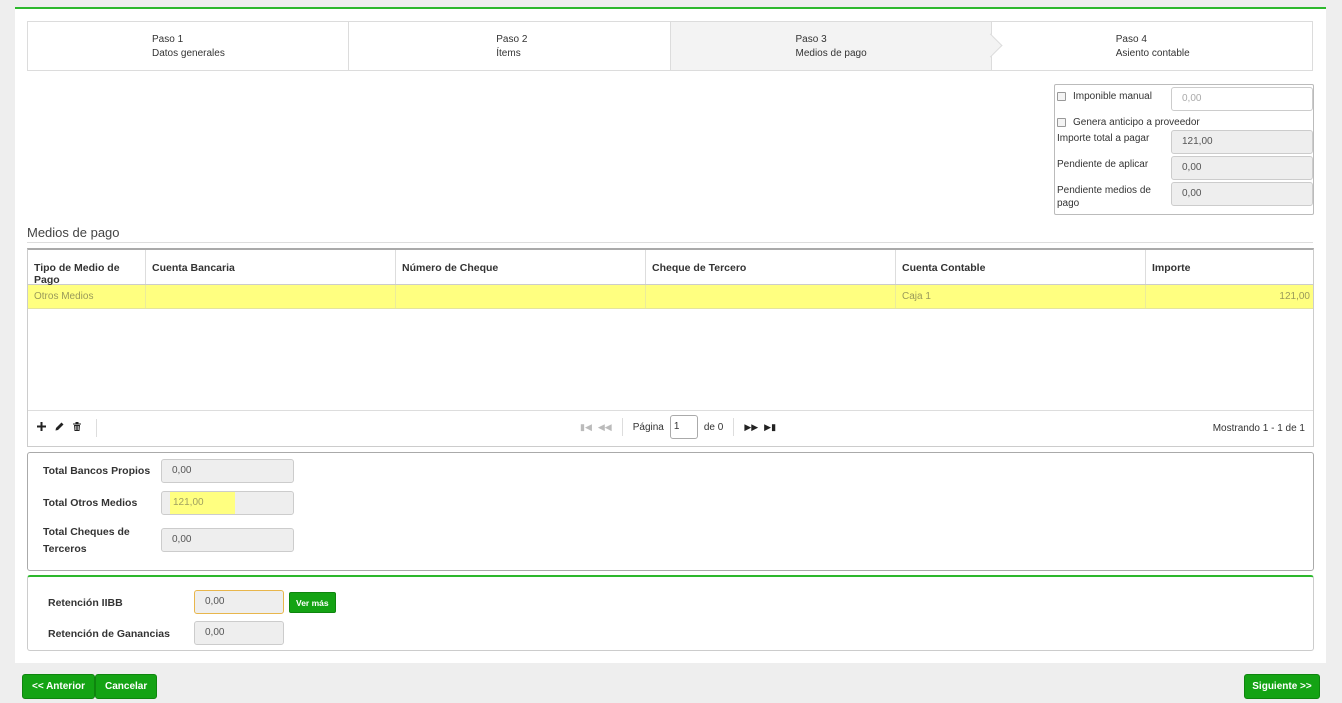 The image size is (1342, 703). Describe the element at coordinates (1242, 168) in the screenshot. I see `pendiente-aplicar-input: 0,00` at that location.